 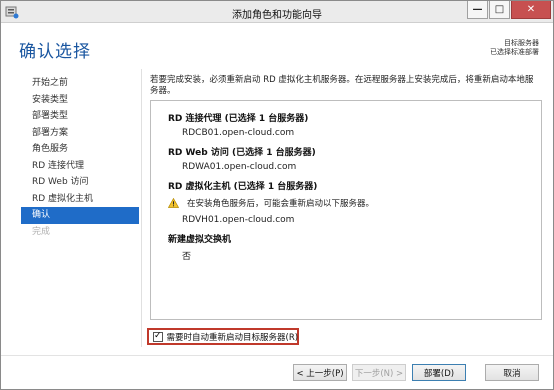 What do you see at coordinates (238, 133) in the screenshot?
I see `section-value-connection-broker: RDCB01.open-cloud.com` at bounding box center [238, 133].